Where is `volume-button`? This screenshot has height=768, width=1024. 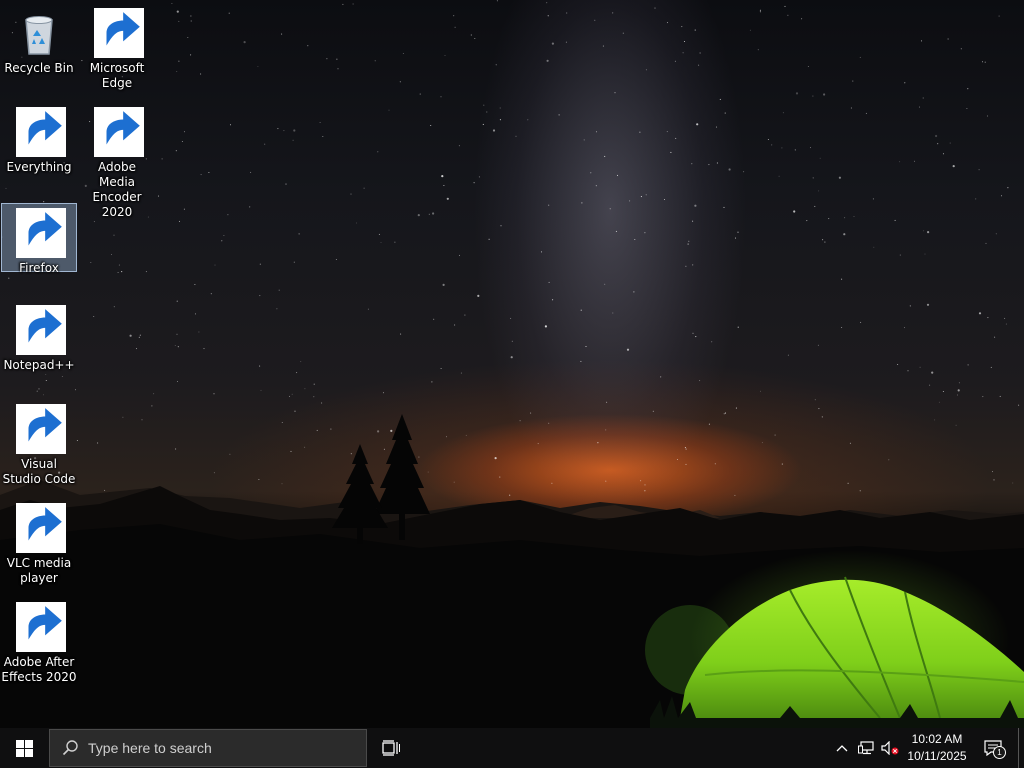
volume-button is located at coordinates (890, 748).